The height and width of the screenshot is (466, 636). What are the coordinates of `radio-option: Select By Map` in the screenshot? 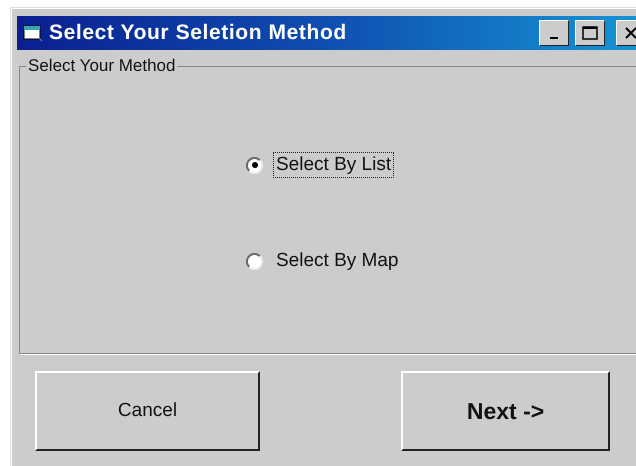 It's located at (324, 261).